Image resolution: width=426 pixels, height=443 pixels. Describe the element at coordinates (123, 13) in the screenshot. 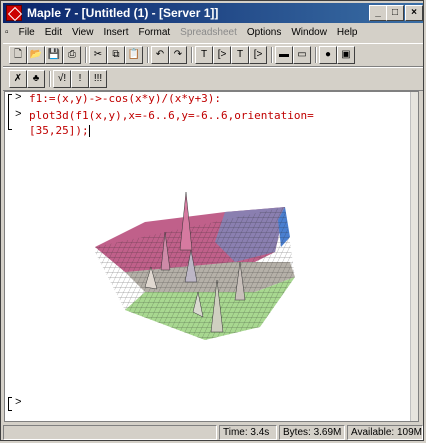

I see `window-title: Maple 7 - [Untitled (1) - [Server 1]]` at that location.